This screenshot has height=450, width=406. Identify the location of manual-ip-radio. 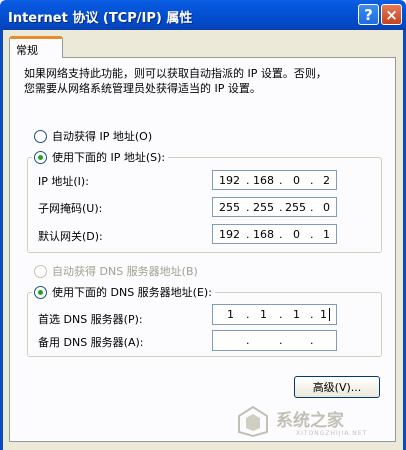
(40, 157).